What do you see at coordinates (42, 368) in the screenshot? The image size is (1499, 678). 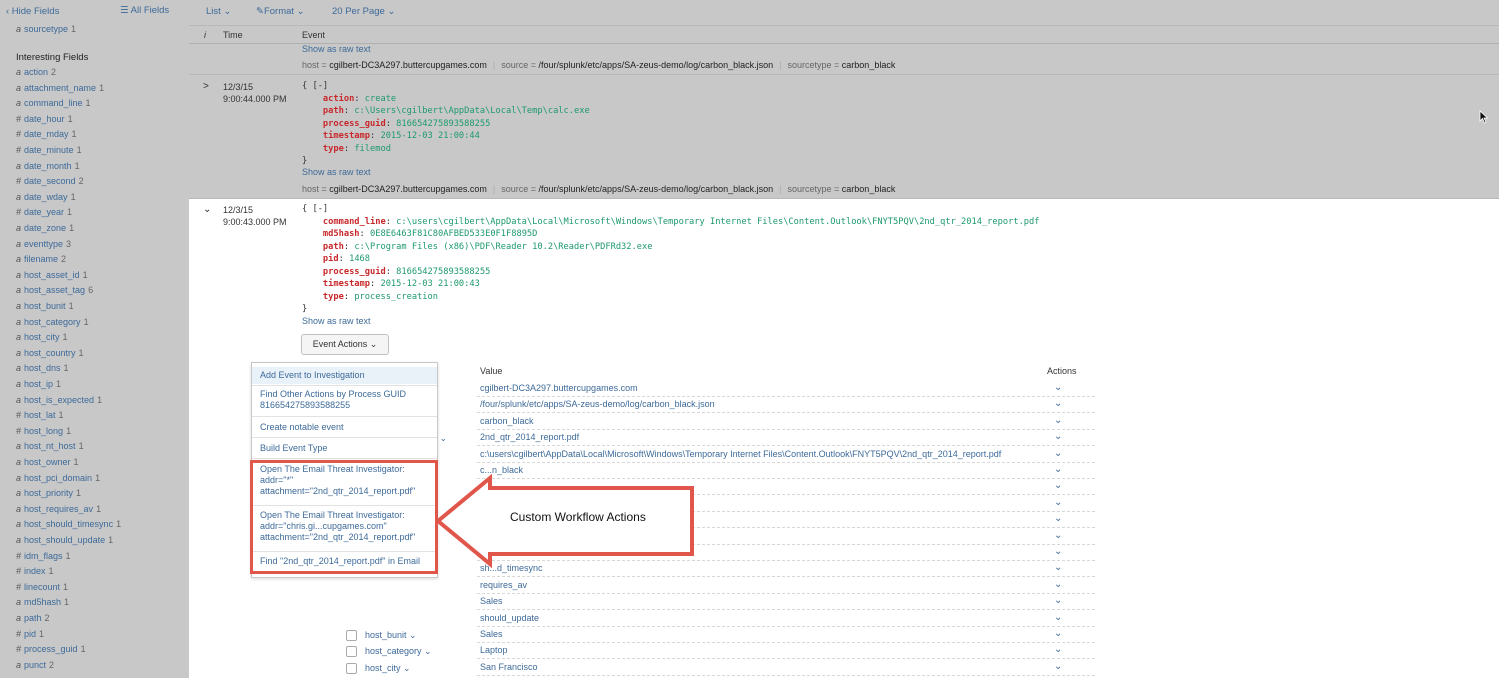 I see `field-host-dns: a host_dns 1` at bounding box center [42, 368].